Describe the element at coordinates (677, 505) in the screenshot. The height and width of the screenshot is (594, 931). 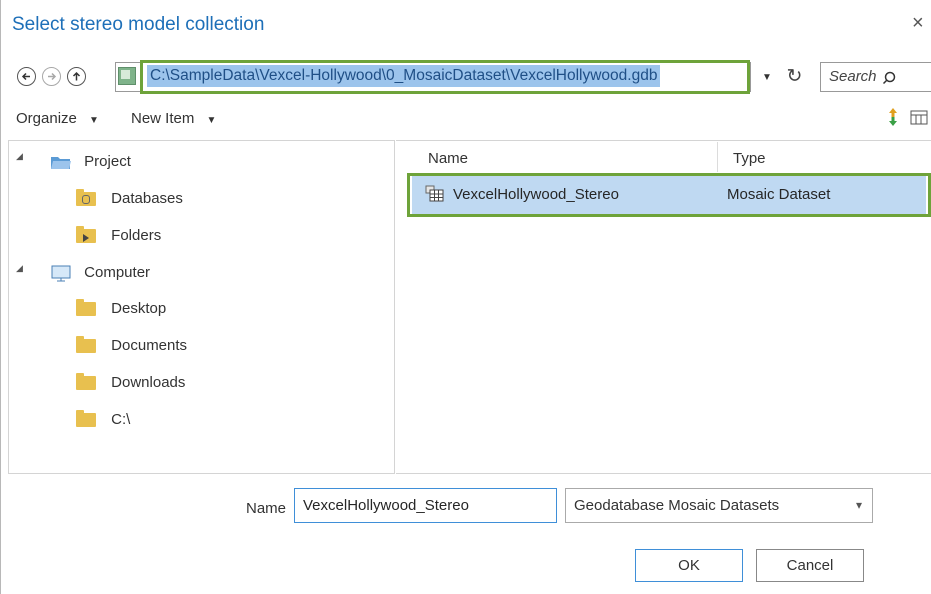
I see `file-type-value: Geodatabase Mosaic Datasets` at that location.